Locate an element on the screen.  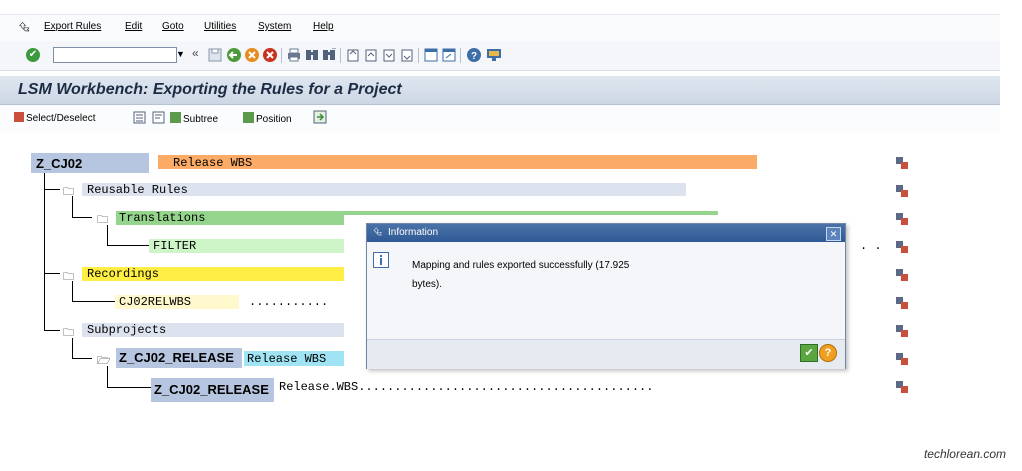
menu-system-label: System is located at coordinates (275, 26).